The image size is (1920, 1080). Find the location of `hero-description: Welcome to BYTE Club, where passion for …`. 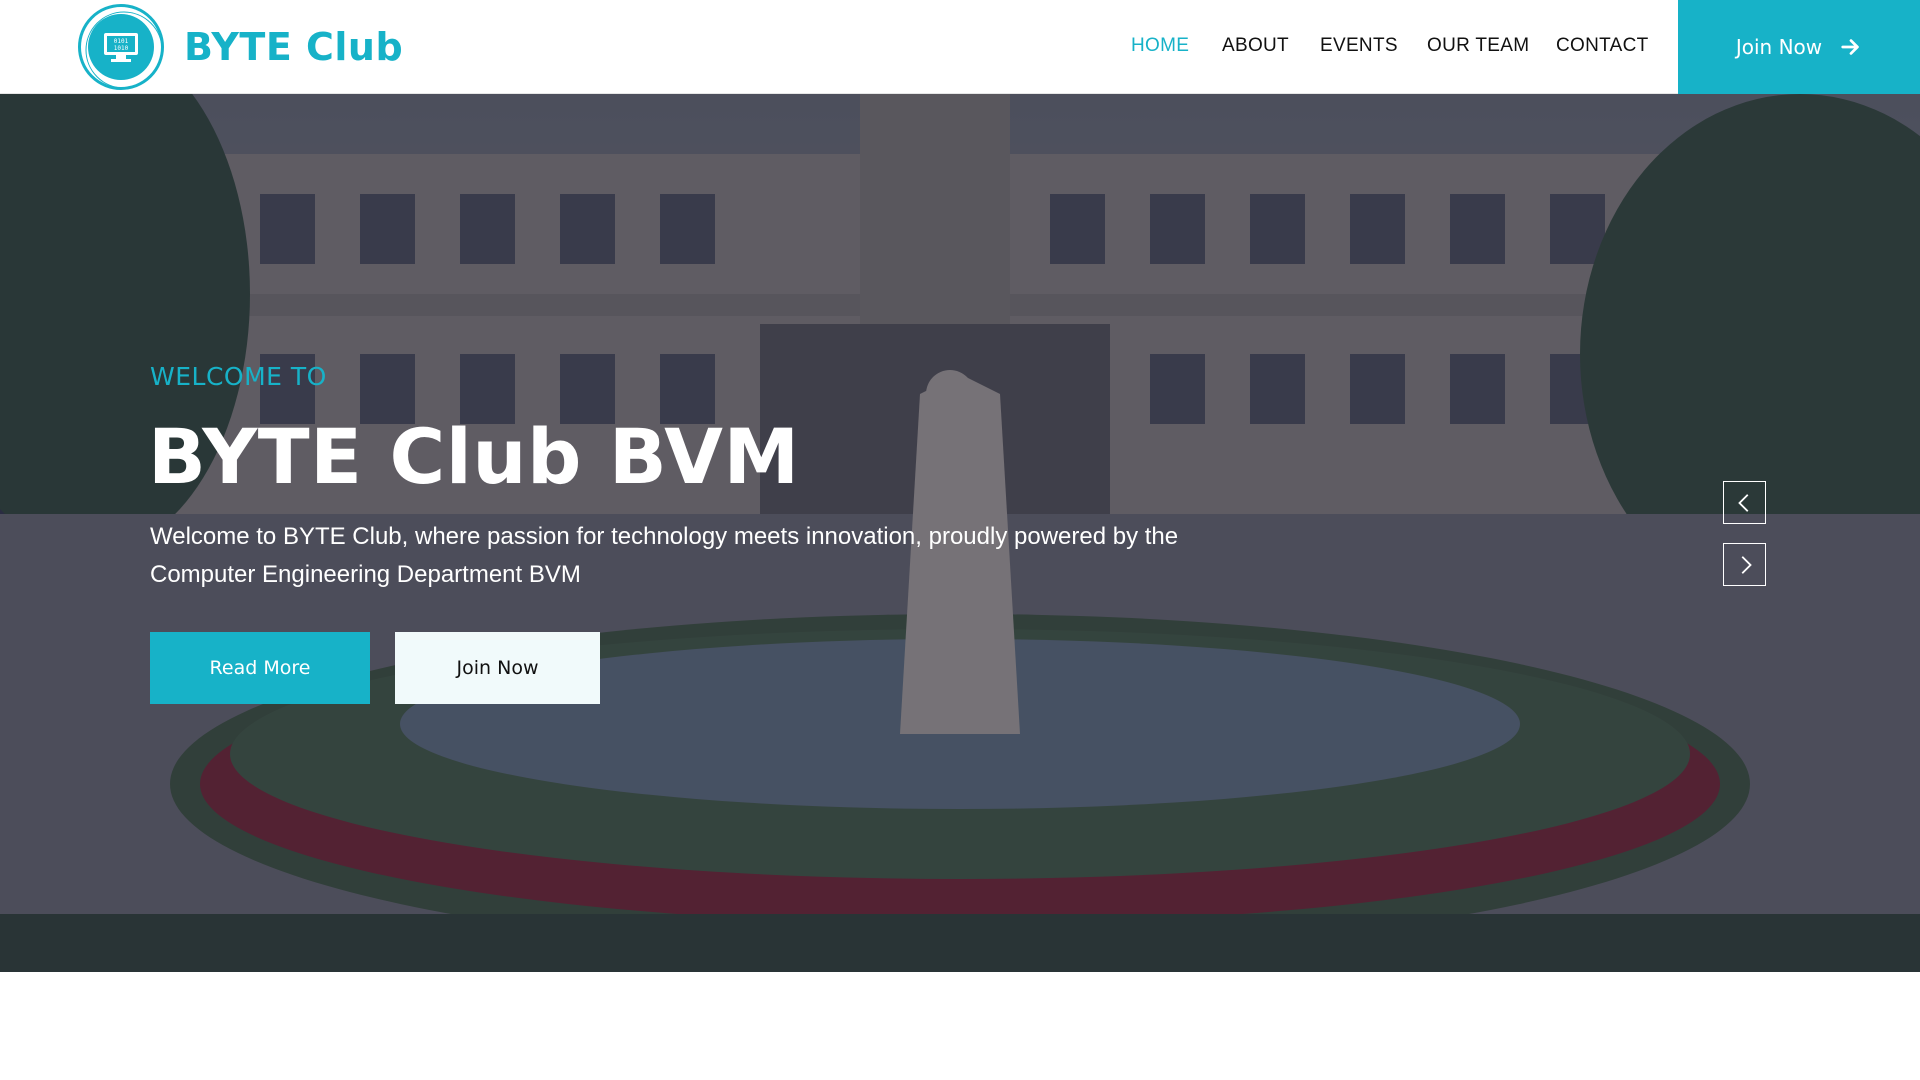

hero-description: Welcome to BYTE Club, where passion for … is located at coordinates (664, 555).